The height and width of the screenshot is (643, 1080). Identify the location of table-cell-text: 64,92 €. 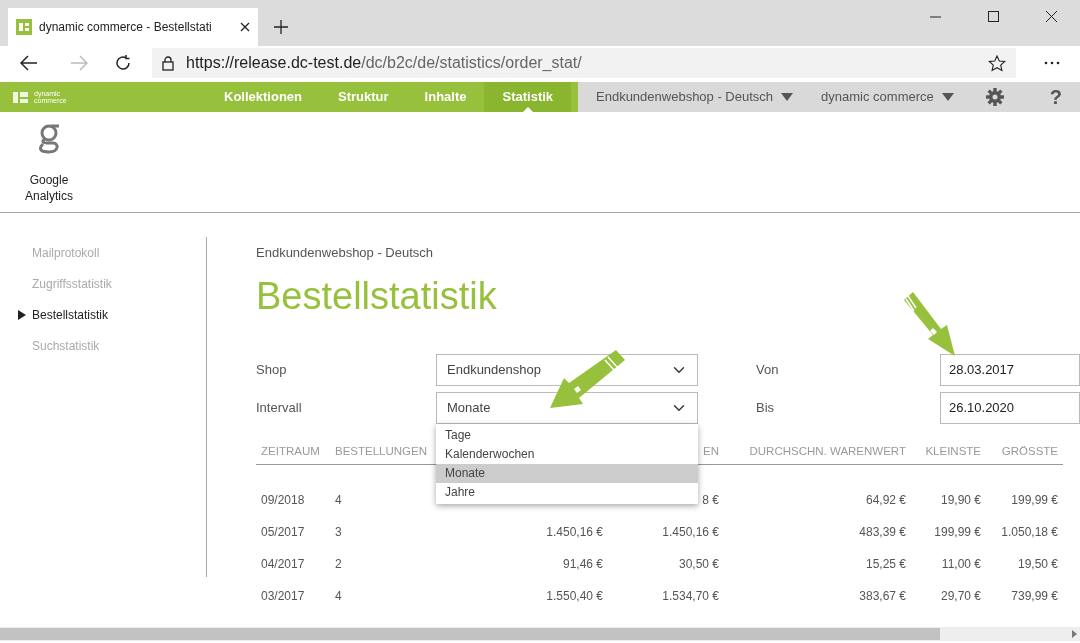
(885, 501).